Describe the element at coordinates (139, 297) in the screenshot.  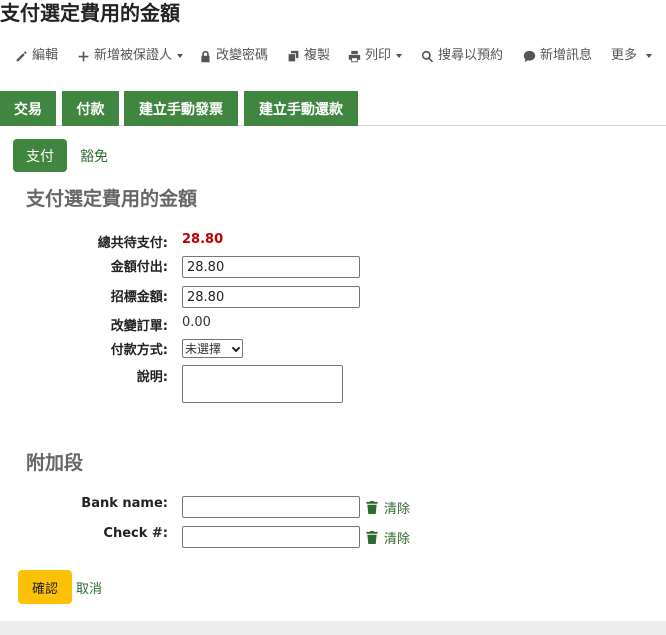
I see `tendered-label: 招標金額:` at that location.